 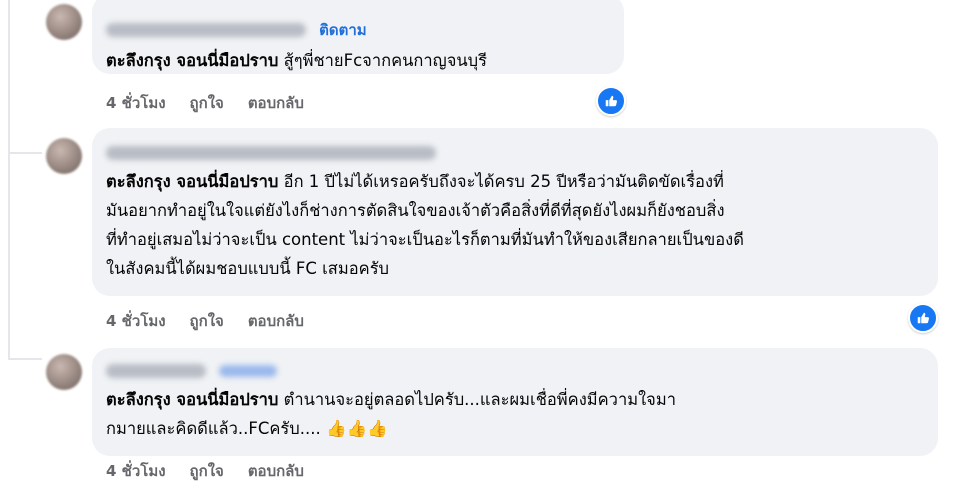 What do you see at coordinates (248, 268) in the screenshot?
I see `comment-line: ในสังคมนี้ได้ผมชอบแบบนี้ FC เสมอครับ` at bounding box center [248, 268].